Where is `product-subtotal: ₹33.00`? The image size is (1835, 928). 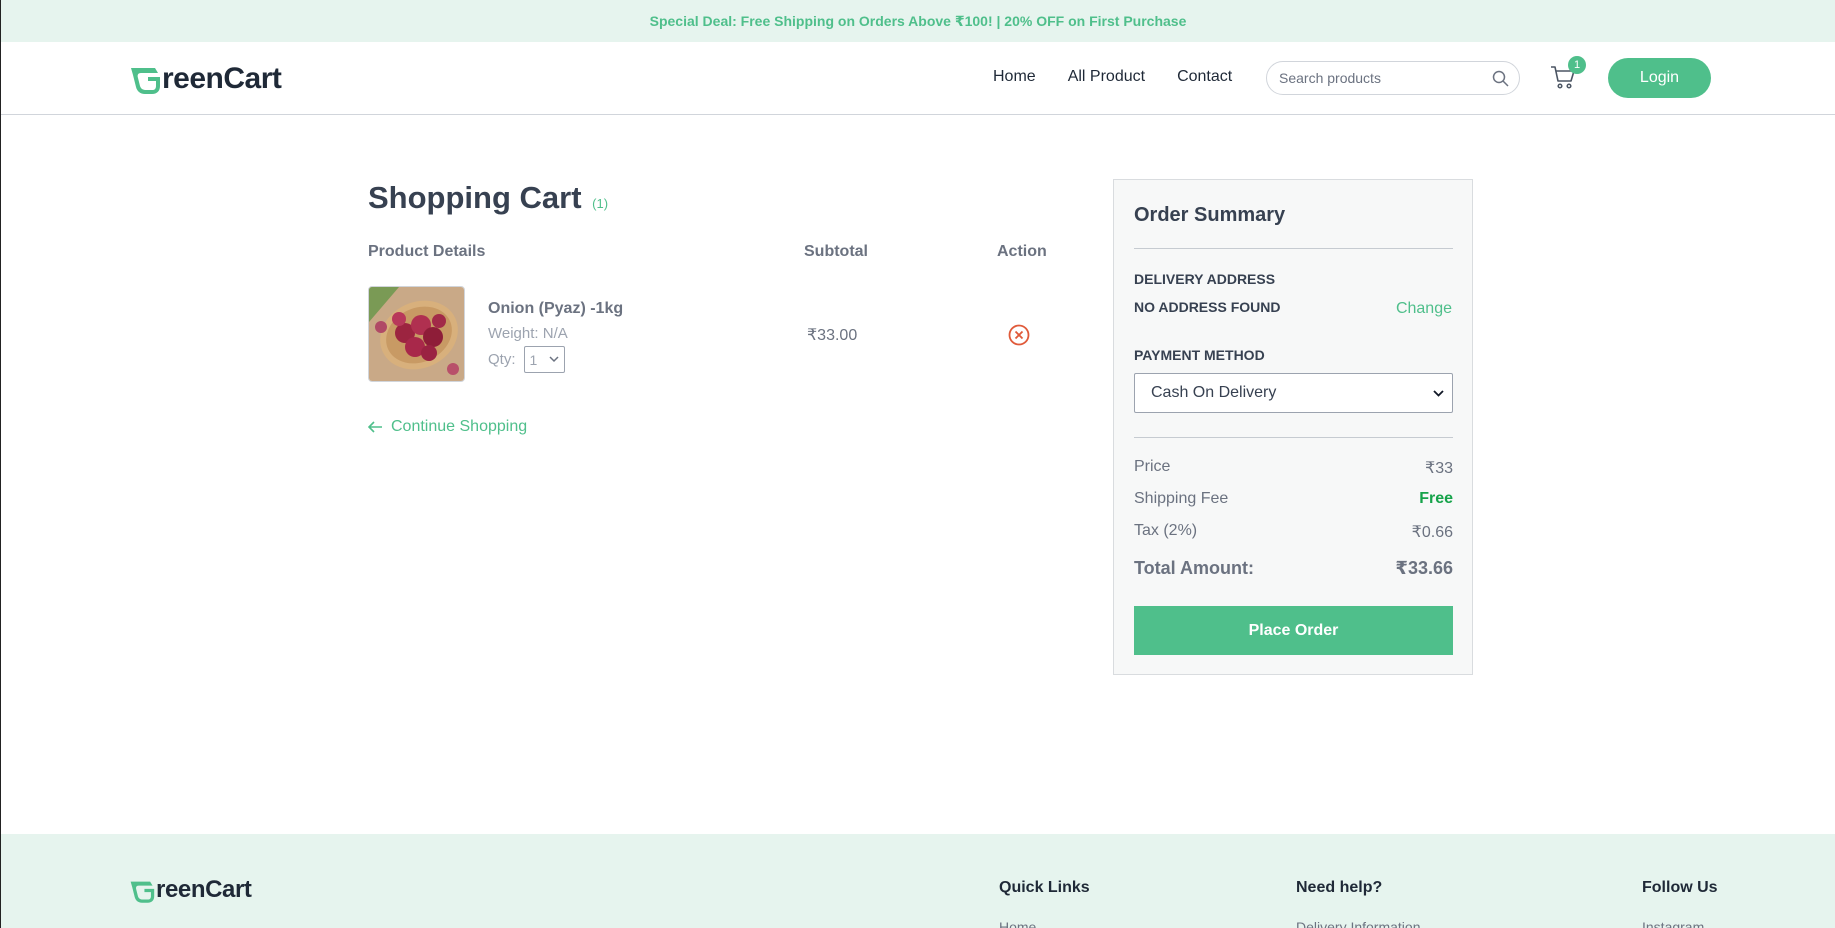
product-subtotal: ₹33.00 is located at coordinates (832, 335).